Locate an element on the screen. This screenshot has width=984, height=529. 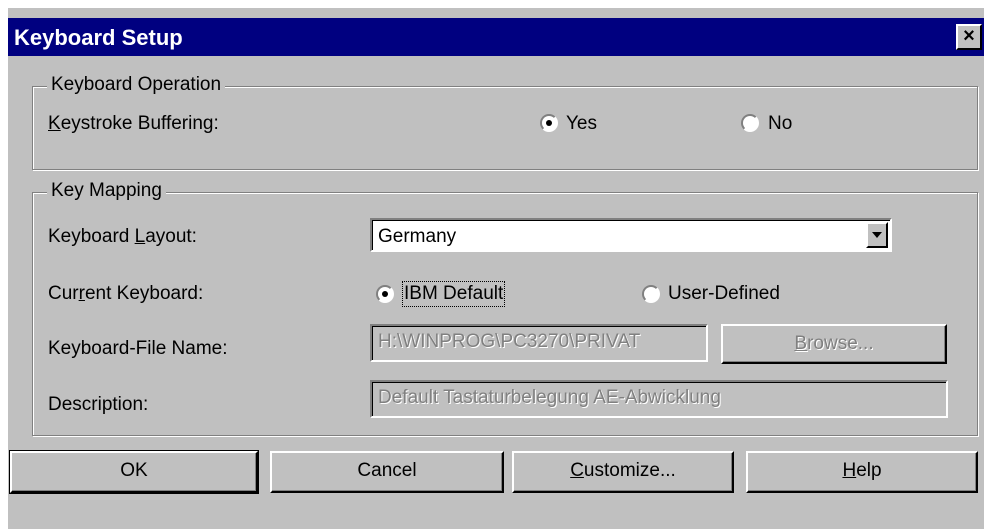
close-button: × is located at coordinates (969, 37).